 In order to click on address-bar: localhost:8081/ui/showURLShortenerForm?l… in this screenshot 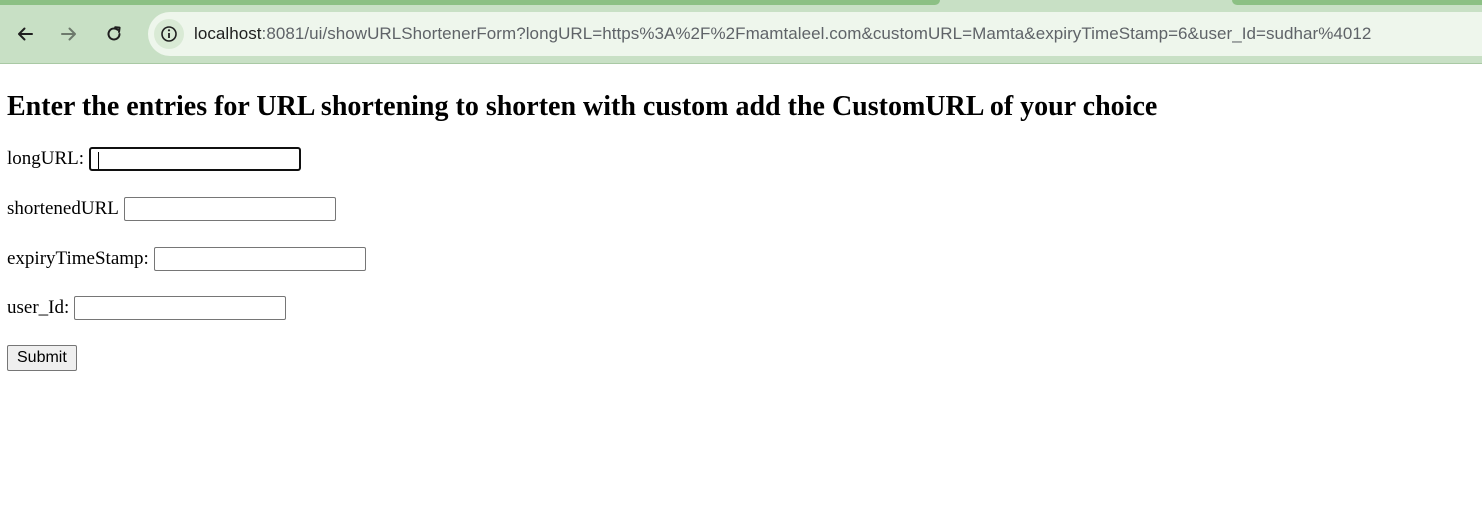, I will do `click(815, 34)`.